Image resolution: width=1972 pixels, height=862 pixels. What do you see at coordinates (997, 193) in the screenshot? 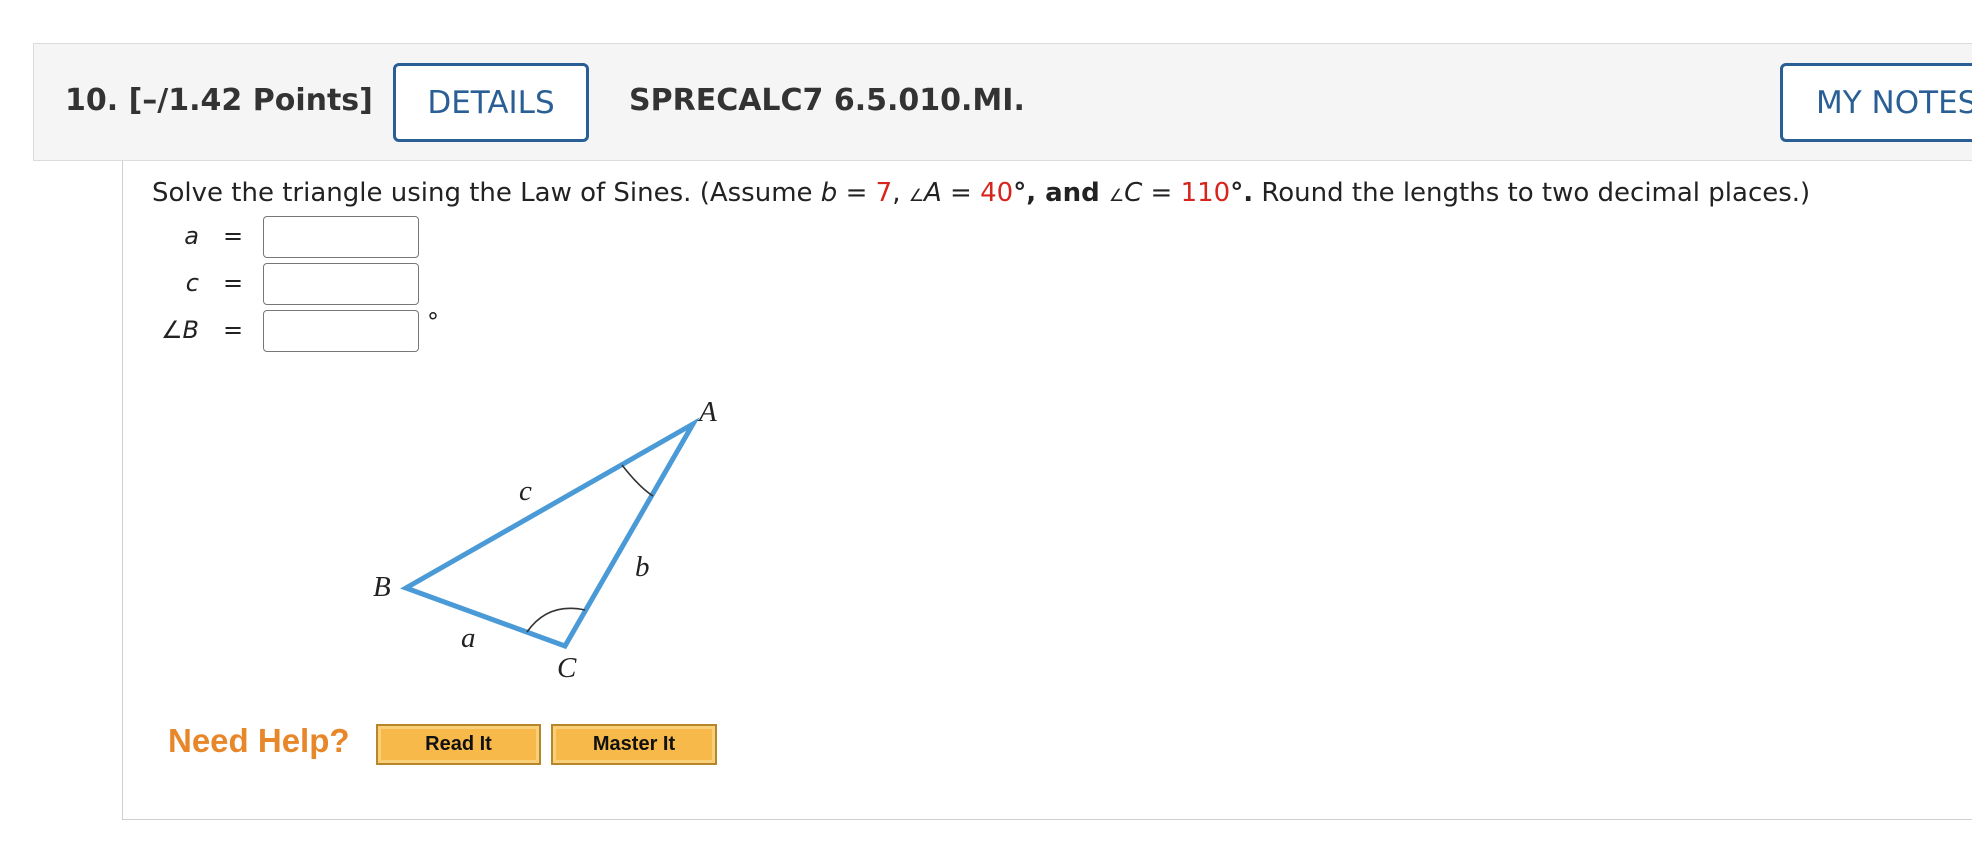
I see `prompt-a-value: 40` at bounding box center [997, 193].